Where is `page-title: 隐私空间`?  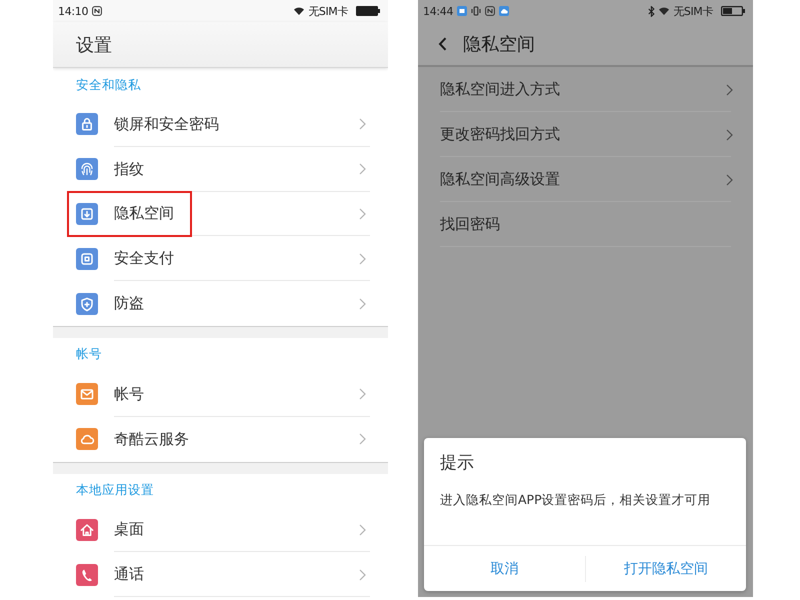 page-title: 隐私空间 is located at coordinates (499, 44).